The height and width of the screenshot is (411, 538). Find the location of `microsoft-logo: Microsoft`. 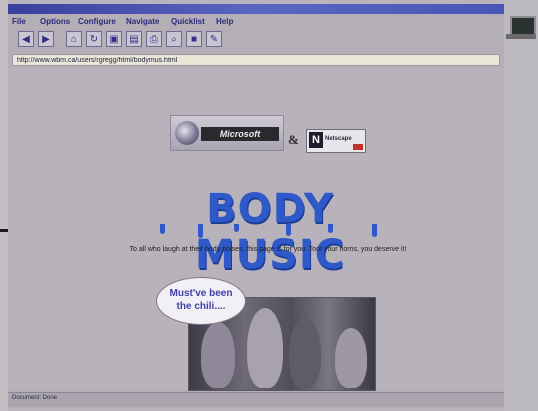

microsoft-logo: Microsoft is located at coordinates (227, 133).